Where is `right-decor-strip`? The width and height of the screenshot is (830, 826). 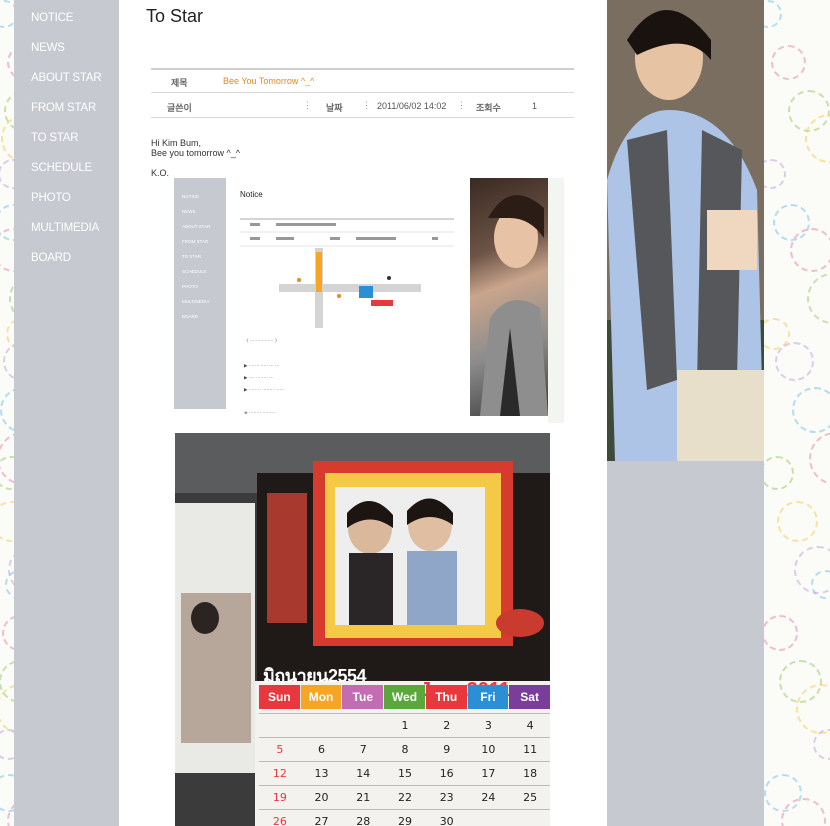 right-decor-strip is located at coordinates (797, 413).